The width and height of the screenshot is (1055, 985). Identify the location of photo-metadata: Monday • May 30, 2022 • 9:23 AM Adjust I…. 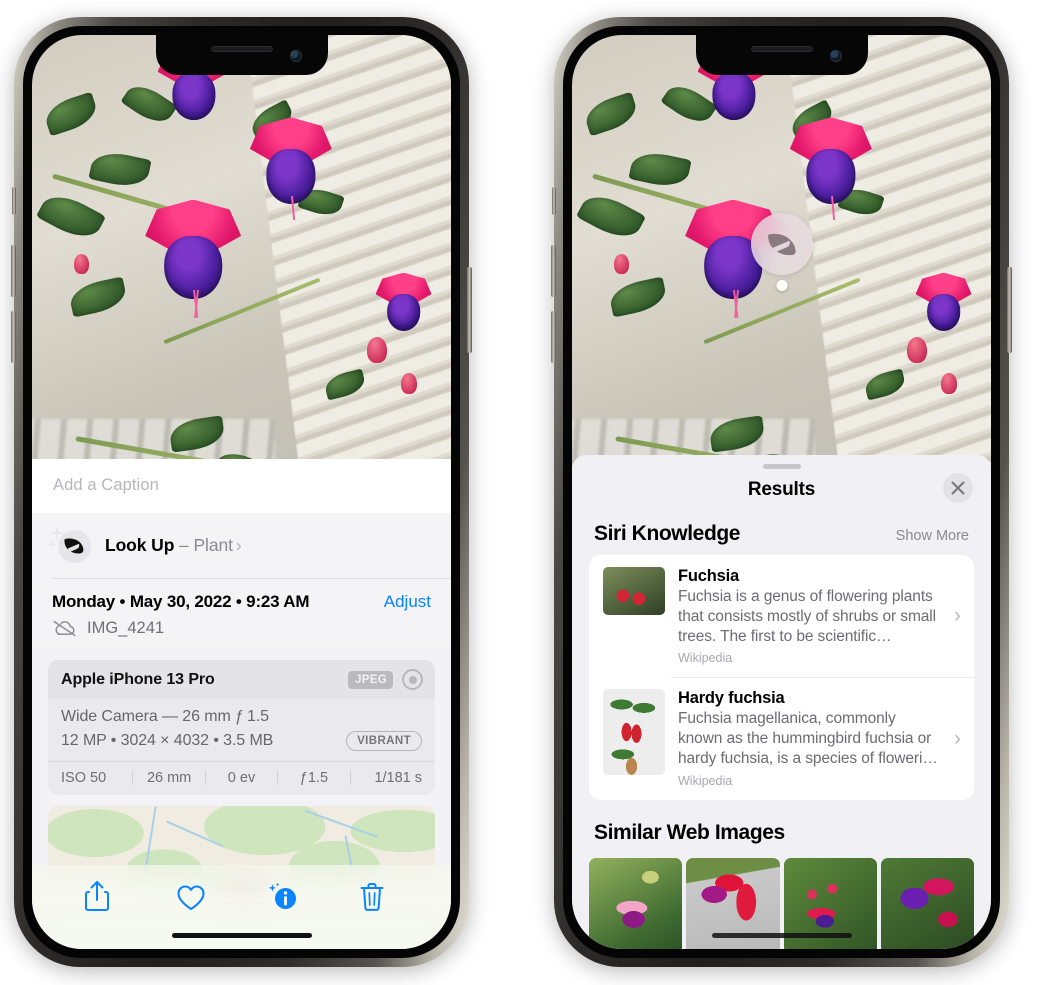
(241, 613).